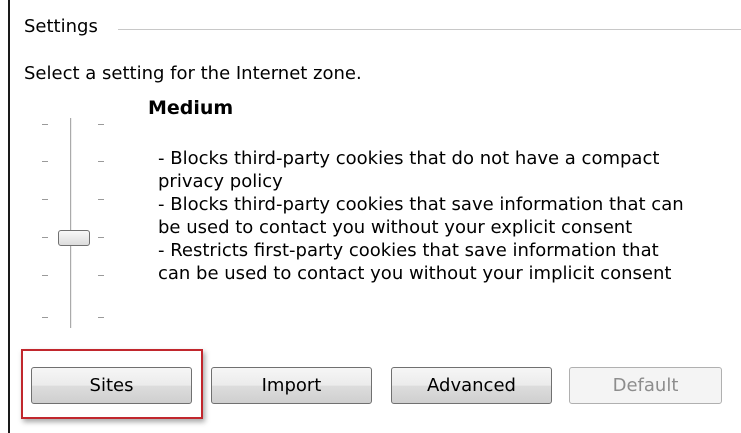  Describe the element at coordinates (291, 385) in the screenshot. I see `import-button: Import` at that location.